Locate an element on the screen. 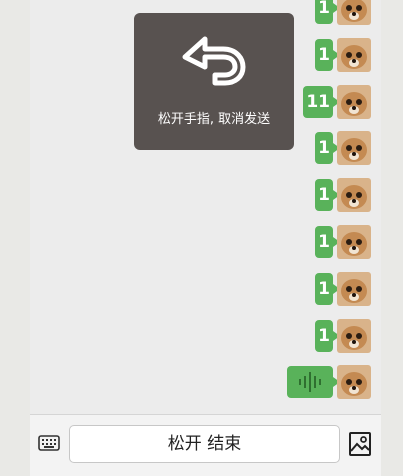 This screenshot has height=476, width=403. hold-to-talk-button: 松开 结束 is located at coordinates (204, 444).